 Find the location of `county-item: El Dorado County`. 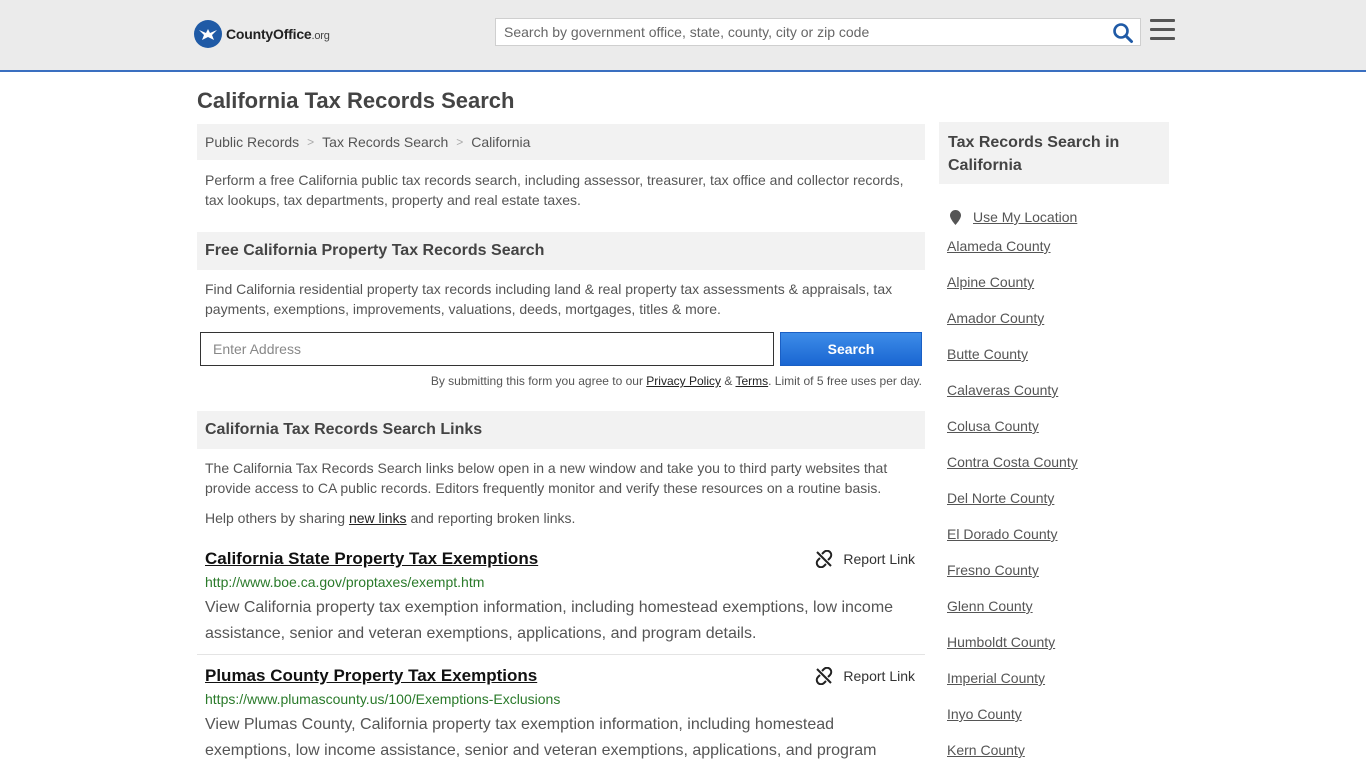

county-item: El Dorado County is located at coordinates (1012, 541).